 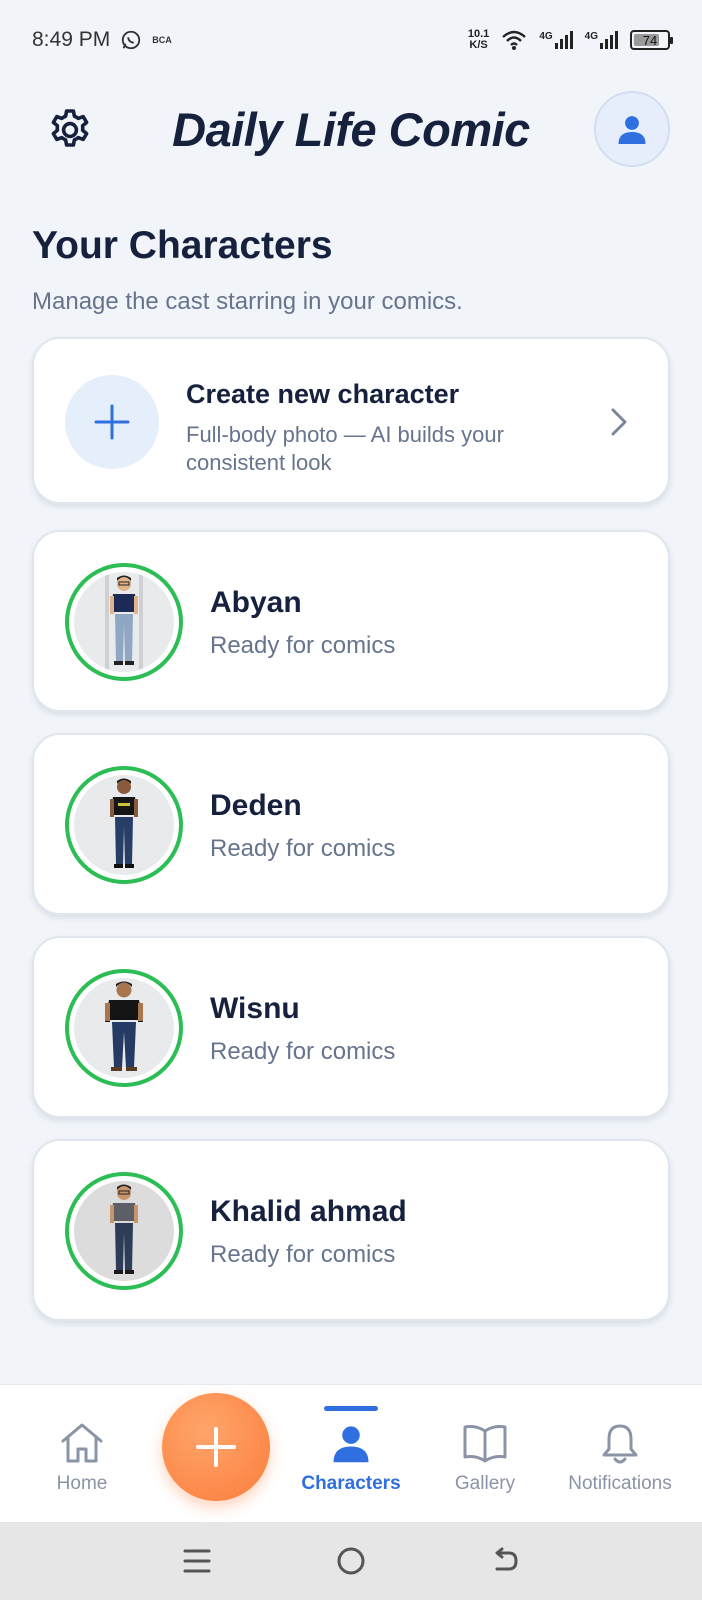 I want to click on nav-item-notifications: Notifications, so click(x=620, y=1454).